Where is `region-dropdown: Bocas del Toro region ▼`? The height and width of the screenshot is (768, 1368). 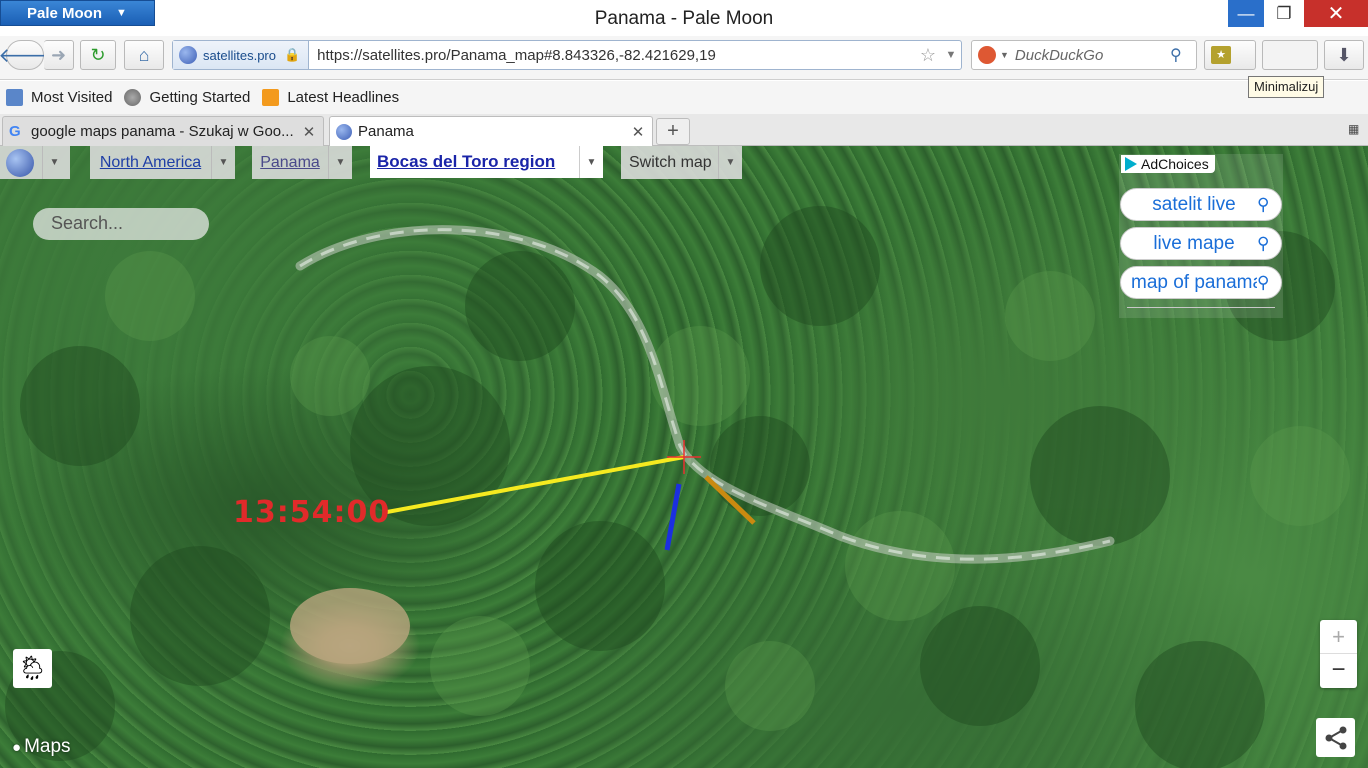 region-dropdown: Bocas del Toro region ▼ is located at coordinates (486, 162).